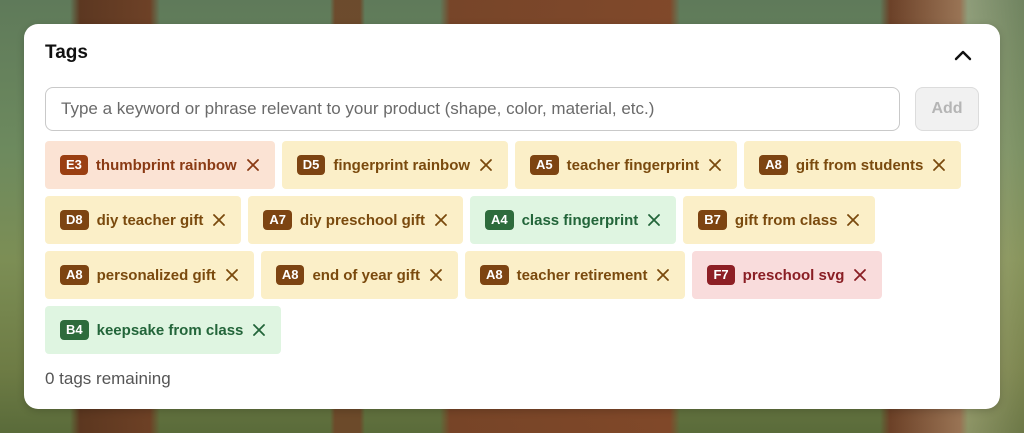 The width and height of the screenshot is (1024, 433). Describe the element at coordinates (633, 165) in the screenshot. I see `tag-label: teacher fingerprint` at that location.